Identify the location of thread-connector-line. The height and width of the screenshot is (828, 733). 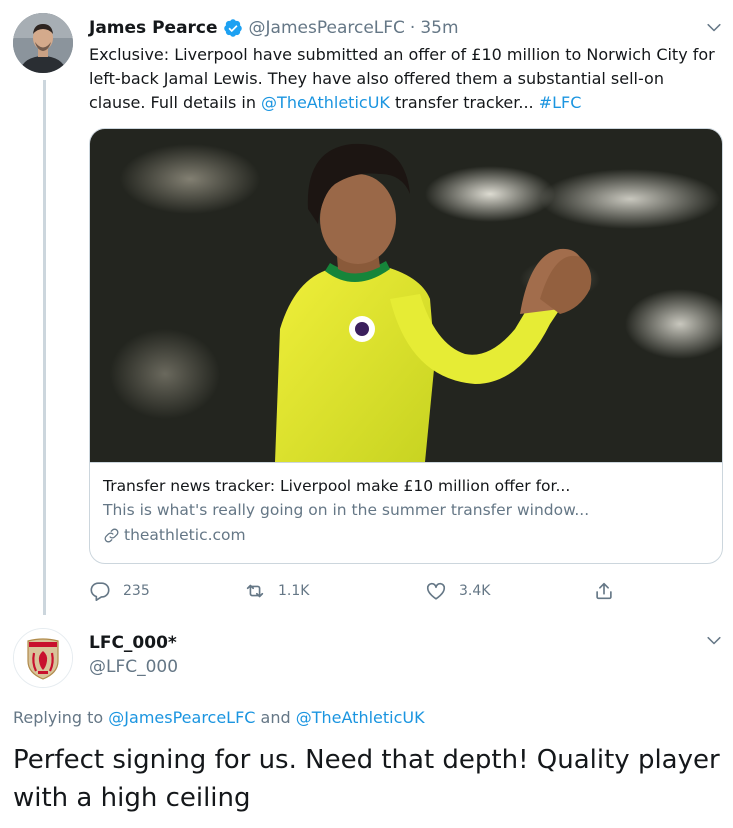
(44, 347).